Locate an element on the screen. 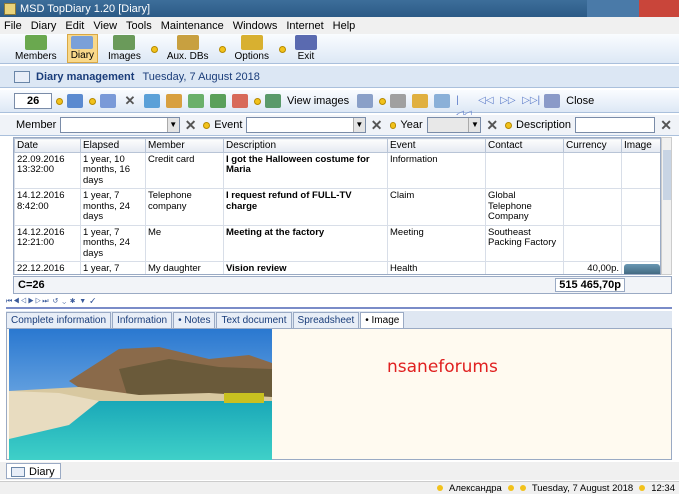 The image size is (679, 494). col-description: Description is located at coordinates (305, 145).